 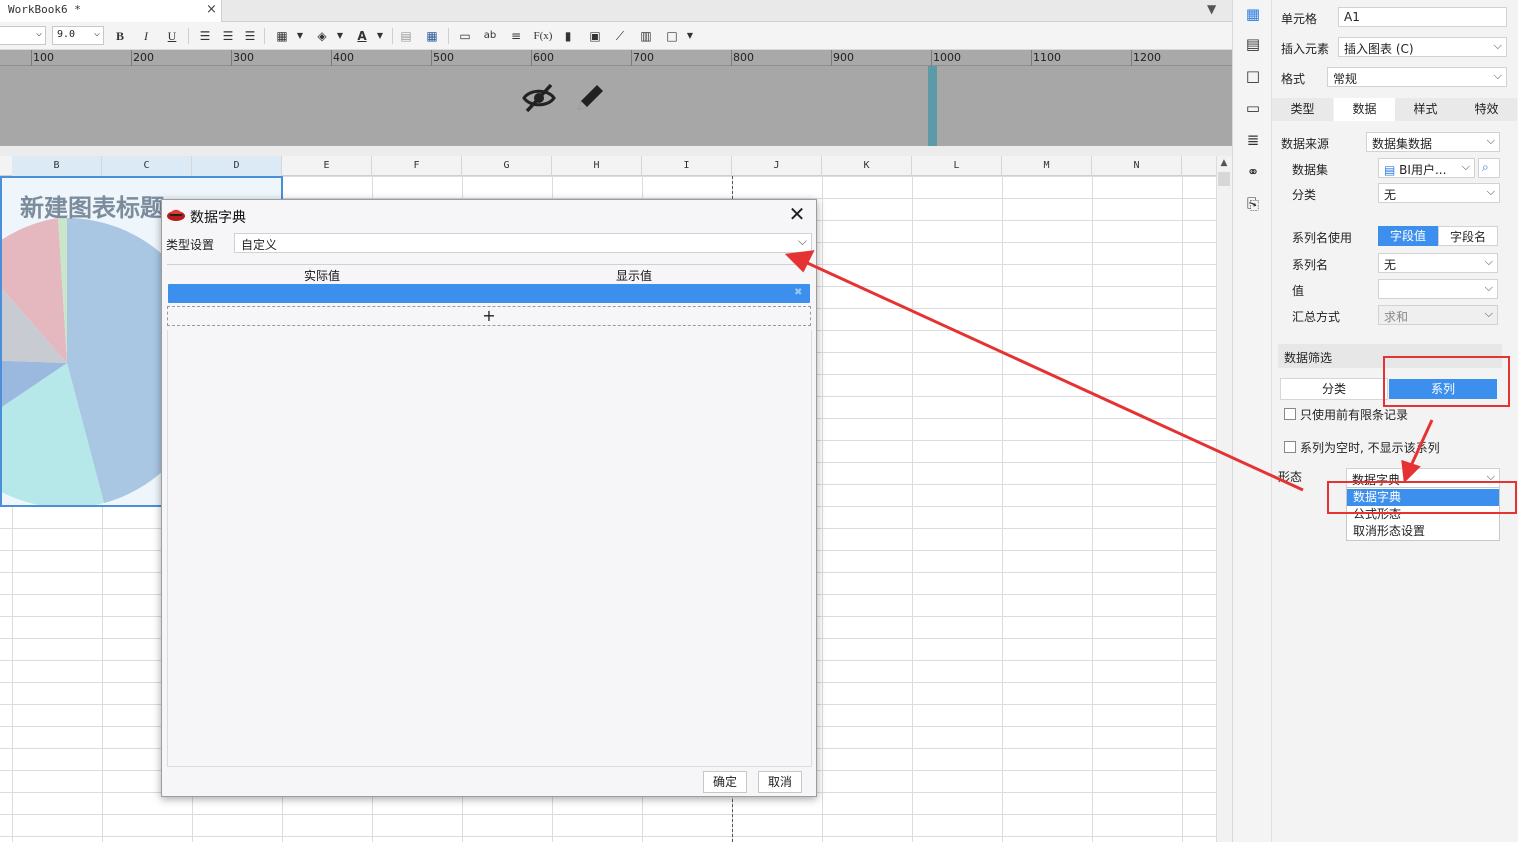 What do you see at coordinates (205, 36) in the screenshot?
I see `align-left-icon: ☰` at bounding box center [205, 36].